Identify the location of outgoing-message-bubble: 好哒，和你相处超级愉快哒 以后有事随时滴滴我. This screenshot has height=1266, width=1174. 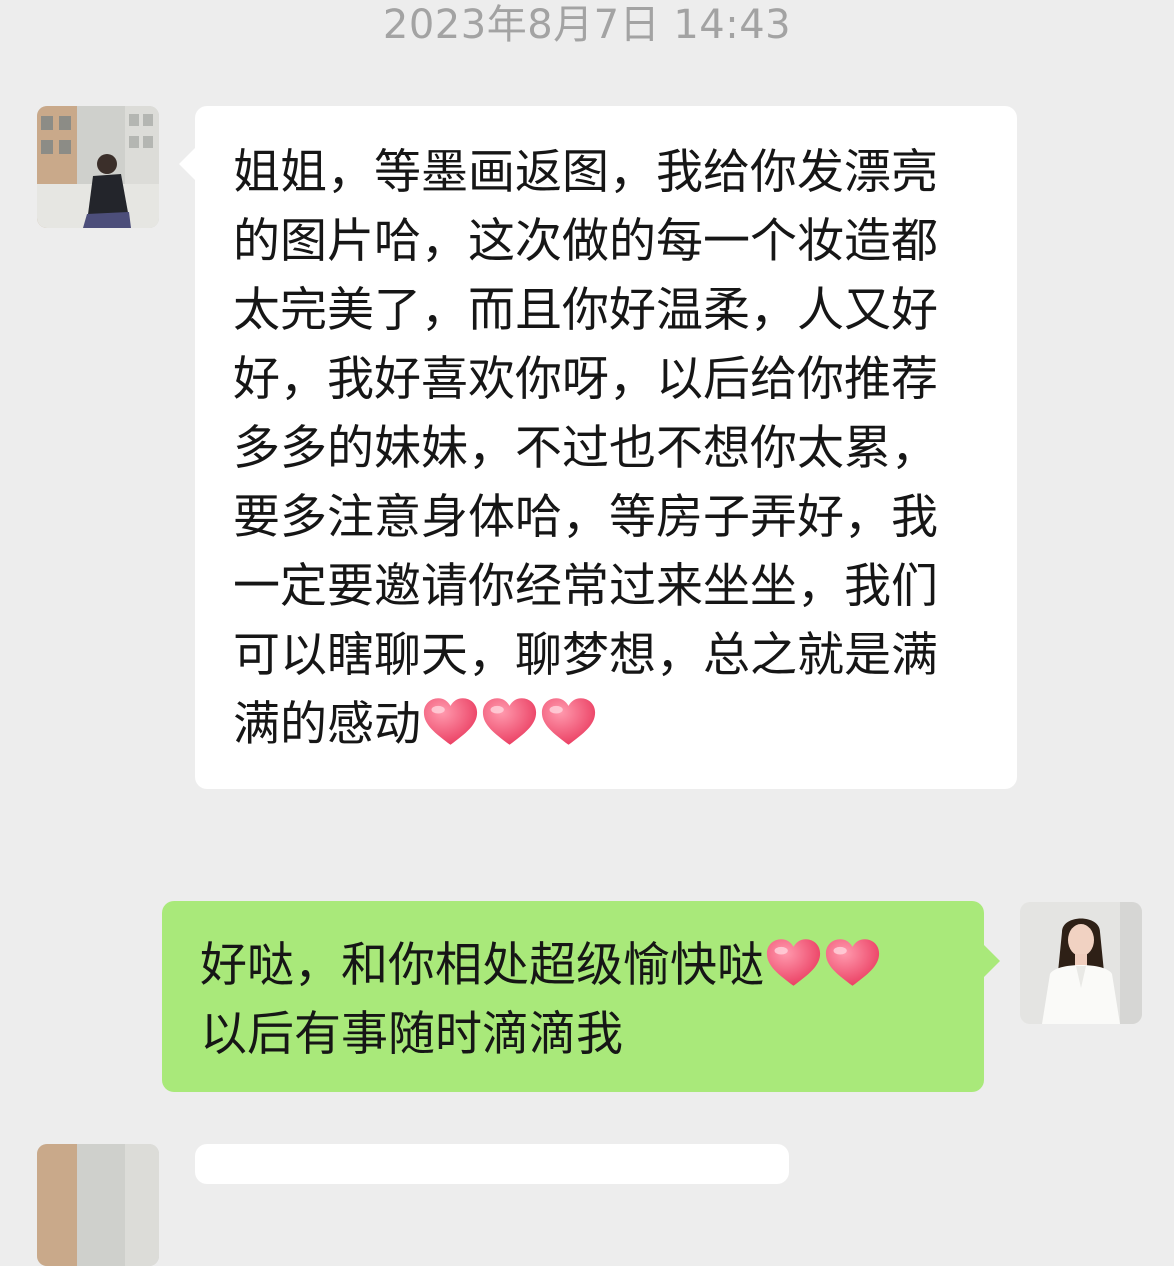
(581, 996).